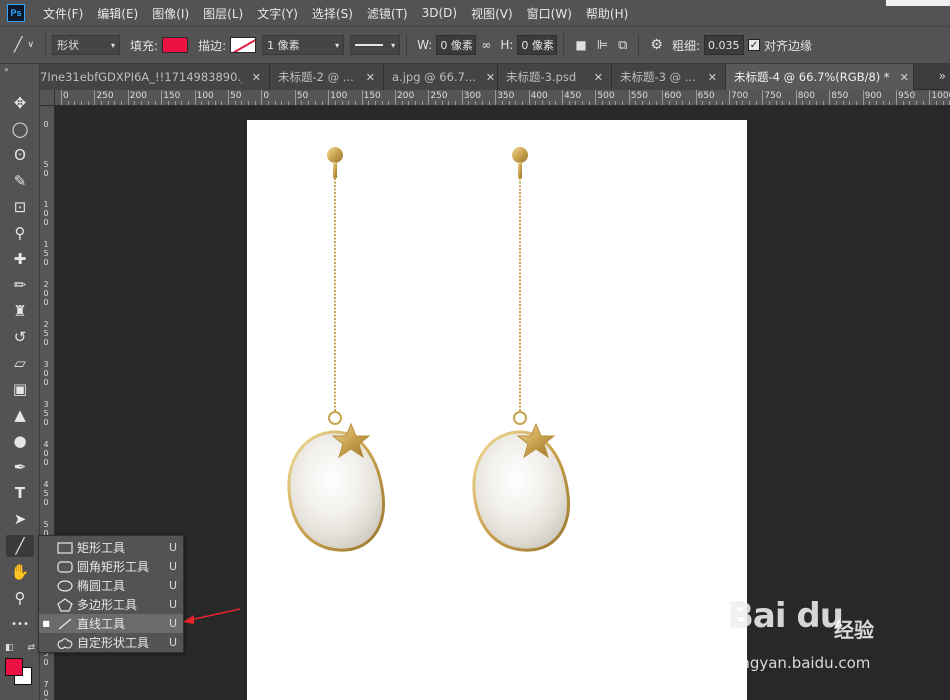 Image resolution: width=950 pixels, height=700 pixels. Describe the element at coordinates (754, 45) in the screenshot. I see `align-edges-checkbox: ✓` at that location.